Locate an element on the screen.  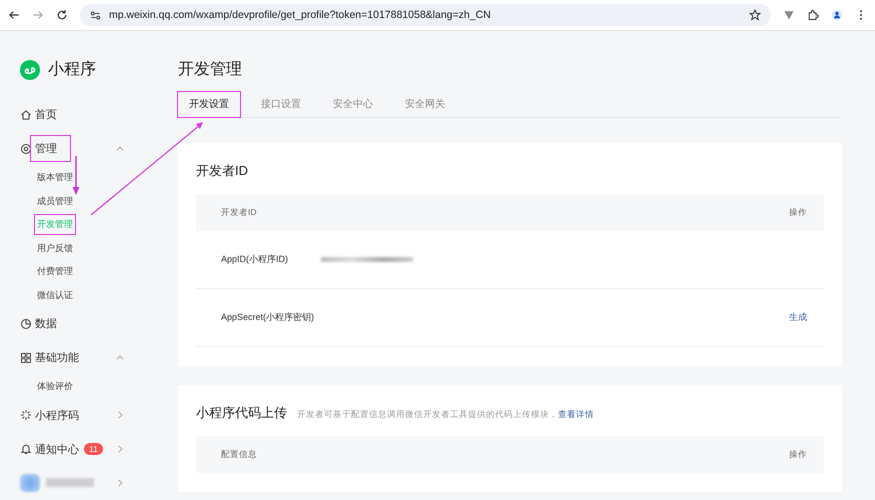
url-text: mp.weixin.qq.com/wxamp/devprofile/get_profile?token=1017881058&lang=zh_CN is located at coordinates (300, 15).